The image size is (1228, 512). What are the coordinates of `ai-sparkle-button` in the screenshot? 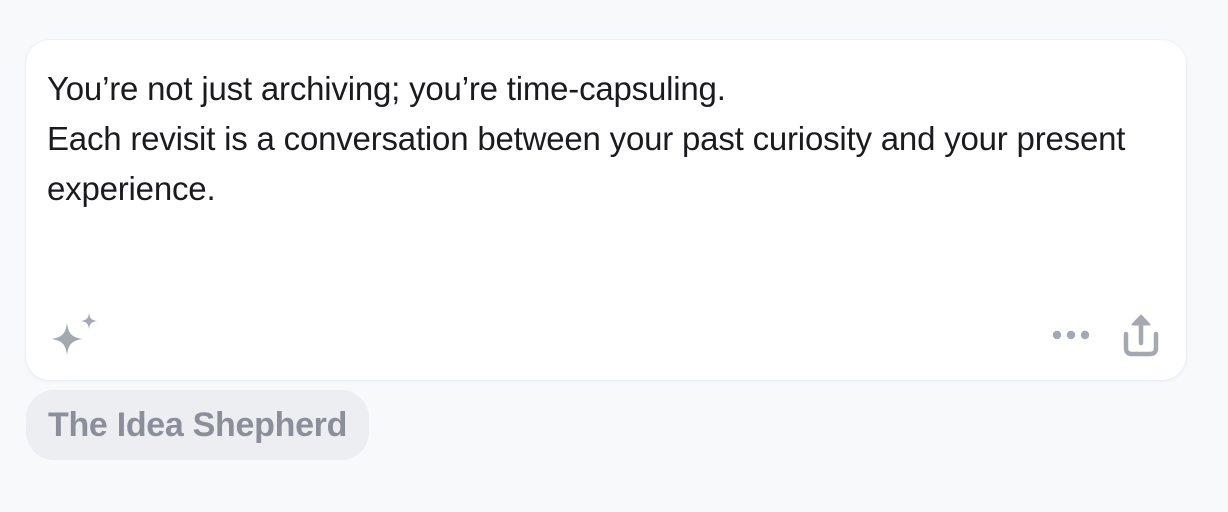 It's located at (73, 337).